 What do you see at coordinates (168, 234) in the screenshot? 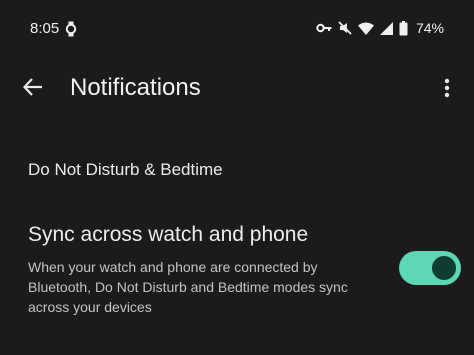
I see `sync-title: Sync across watch and phone` at bounding box center [168, 234].